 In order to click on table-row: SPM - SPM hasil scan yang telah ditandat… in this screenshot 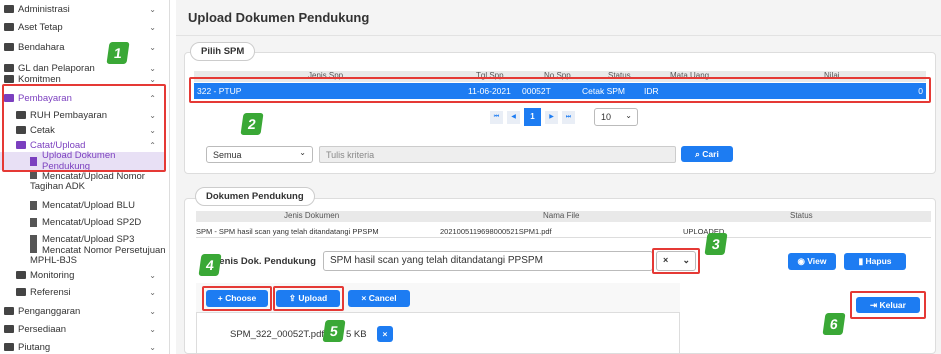, I will do `click(563, 231)`.